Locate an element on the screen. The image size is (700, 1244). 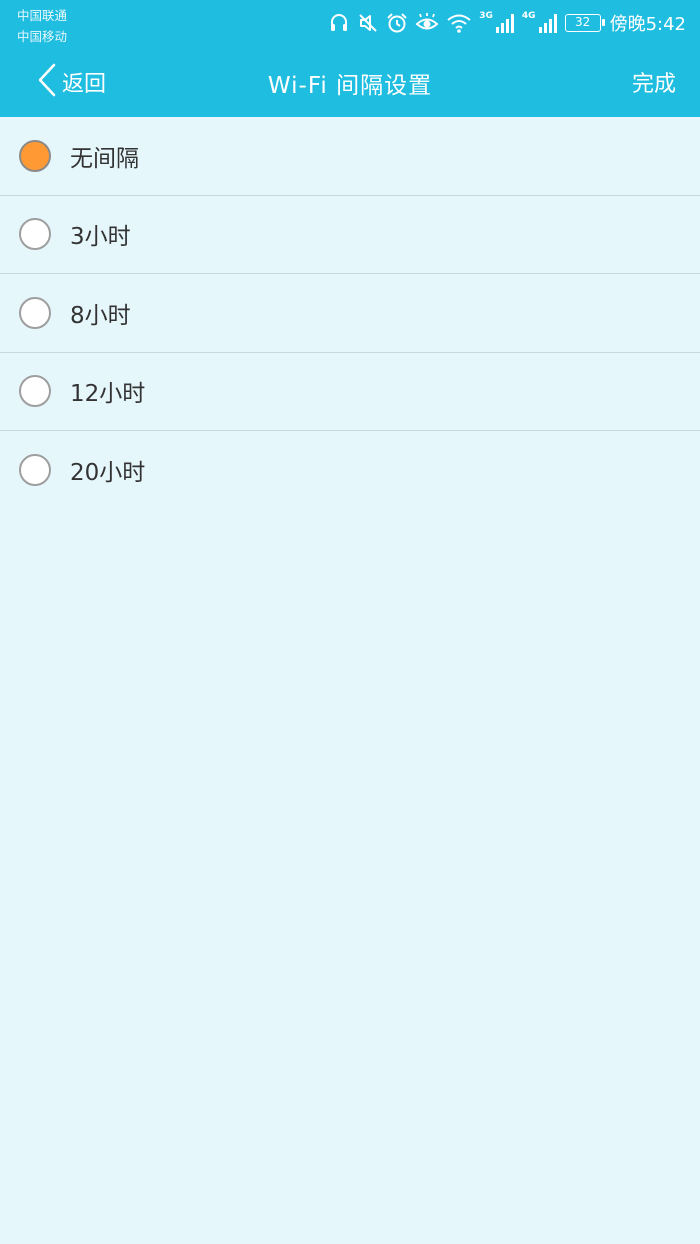
status-icons: 3G 4G 32 傍晚5:42 is located at coordinates (507, 23).